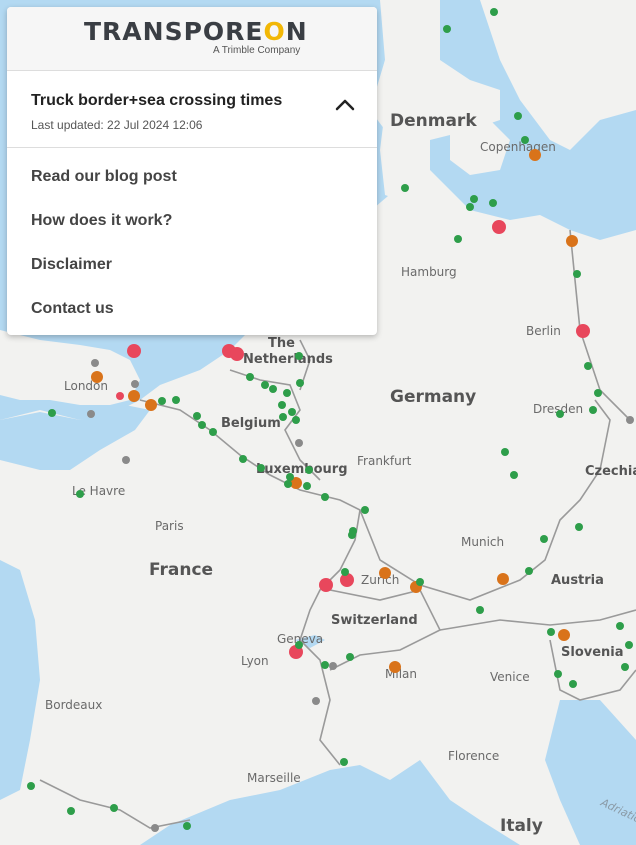 The image size is (636, 845). I want to click on chevron-up-icon, so click(345, 105).